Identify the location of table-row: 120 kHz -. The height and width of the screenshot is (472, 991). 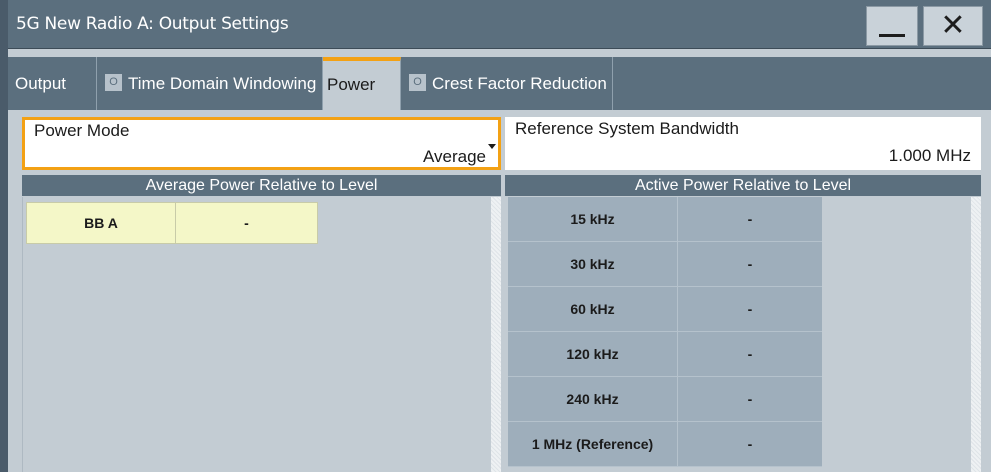
(743, 354).